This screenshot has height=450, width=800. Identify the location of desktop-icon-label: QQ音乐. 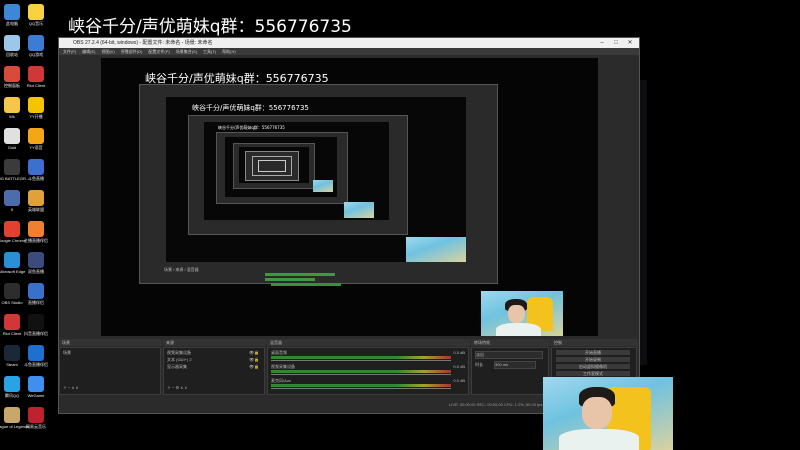
(36, 23).